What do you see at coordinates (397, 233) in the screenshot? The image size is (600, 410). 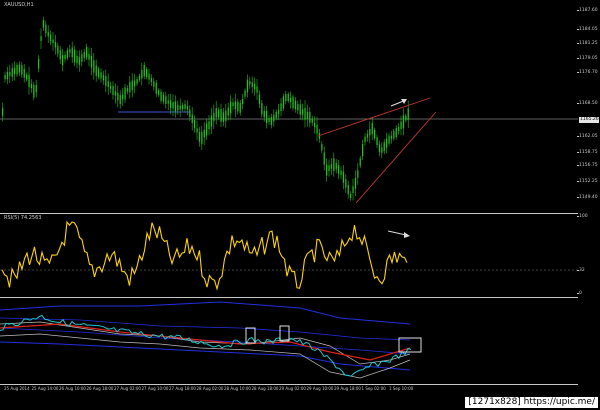 I see `rsi-arrow-icon` at bounding box center [397, 233].